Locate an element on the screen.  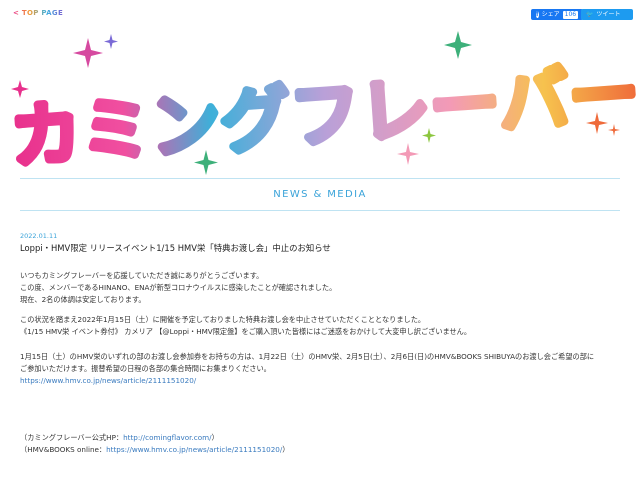
official-site-suffix: ） is located at coordinates (215, 437).